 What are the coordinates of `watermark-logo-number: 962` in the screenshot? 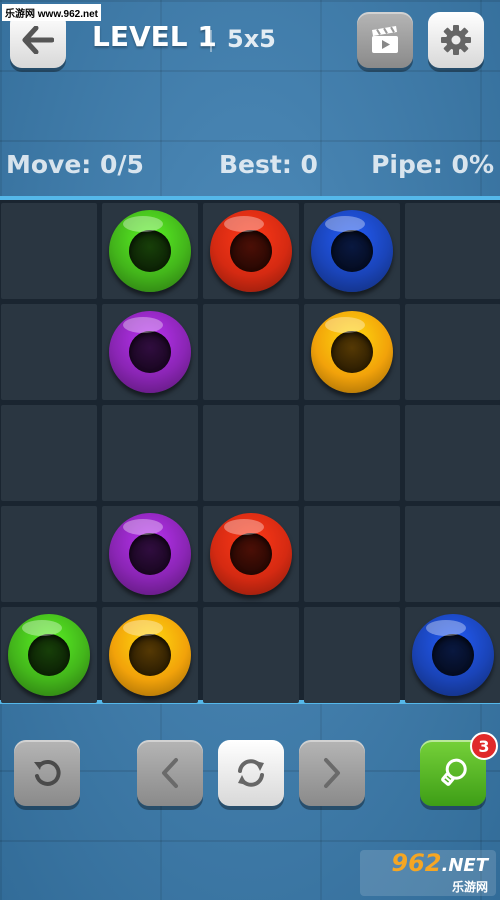 It's located at (416, 863).